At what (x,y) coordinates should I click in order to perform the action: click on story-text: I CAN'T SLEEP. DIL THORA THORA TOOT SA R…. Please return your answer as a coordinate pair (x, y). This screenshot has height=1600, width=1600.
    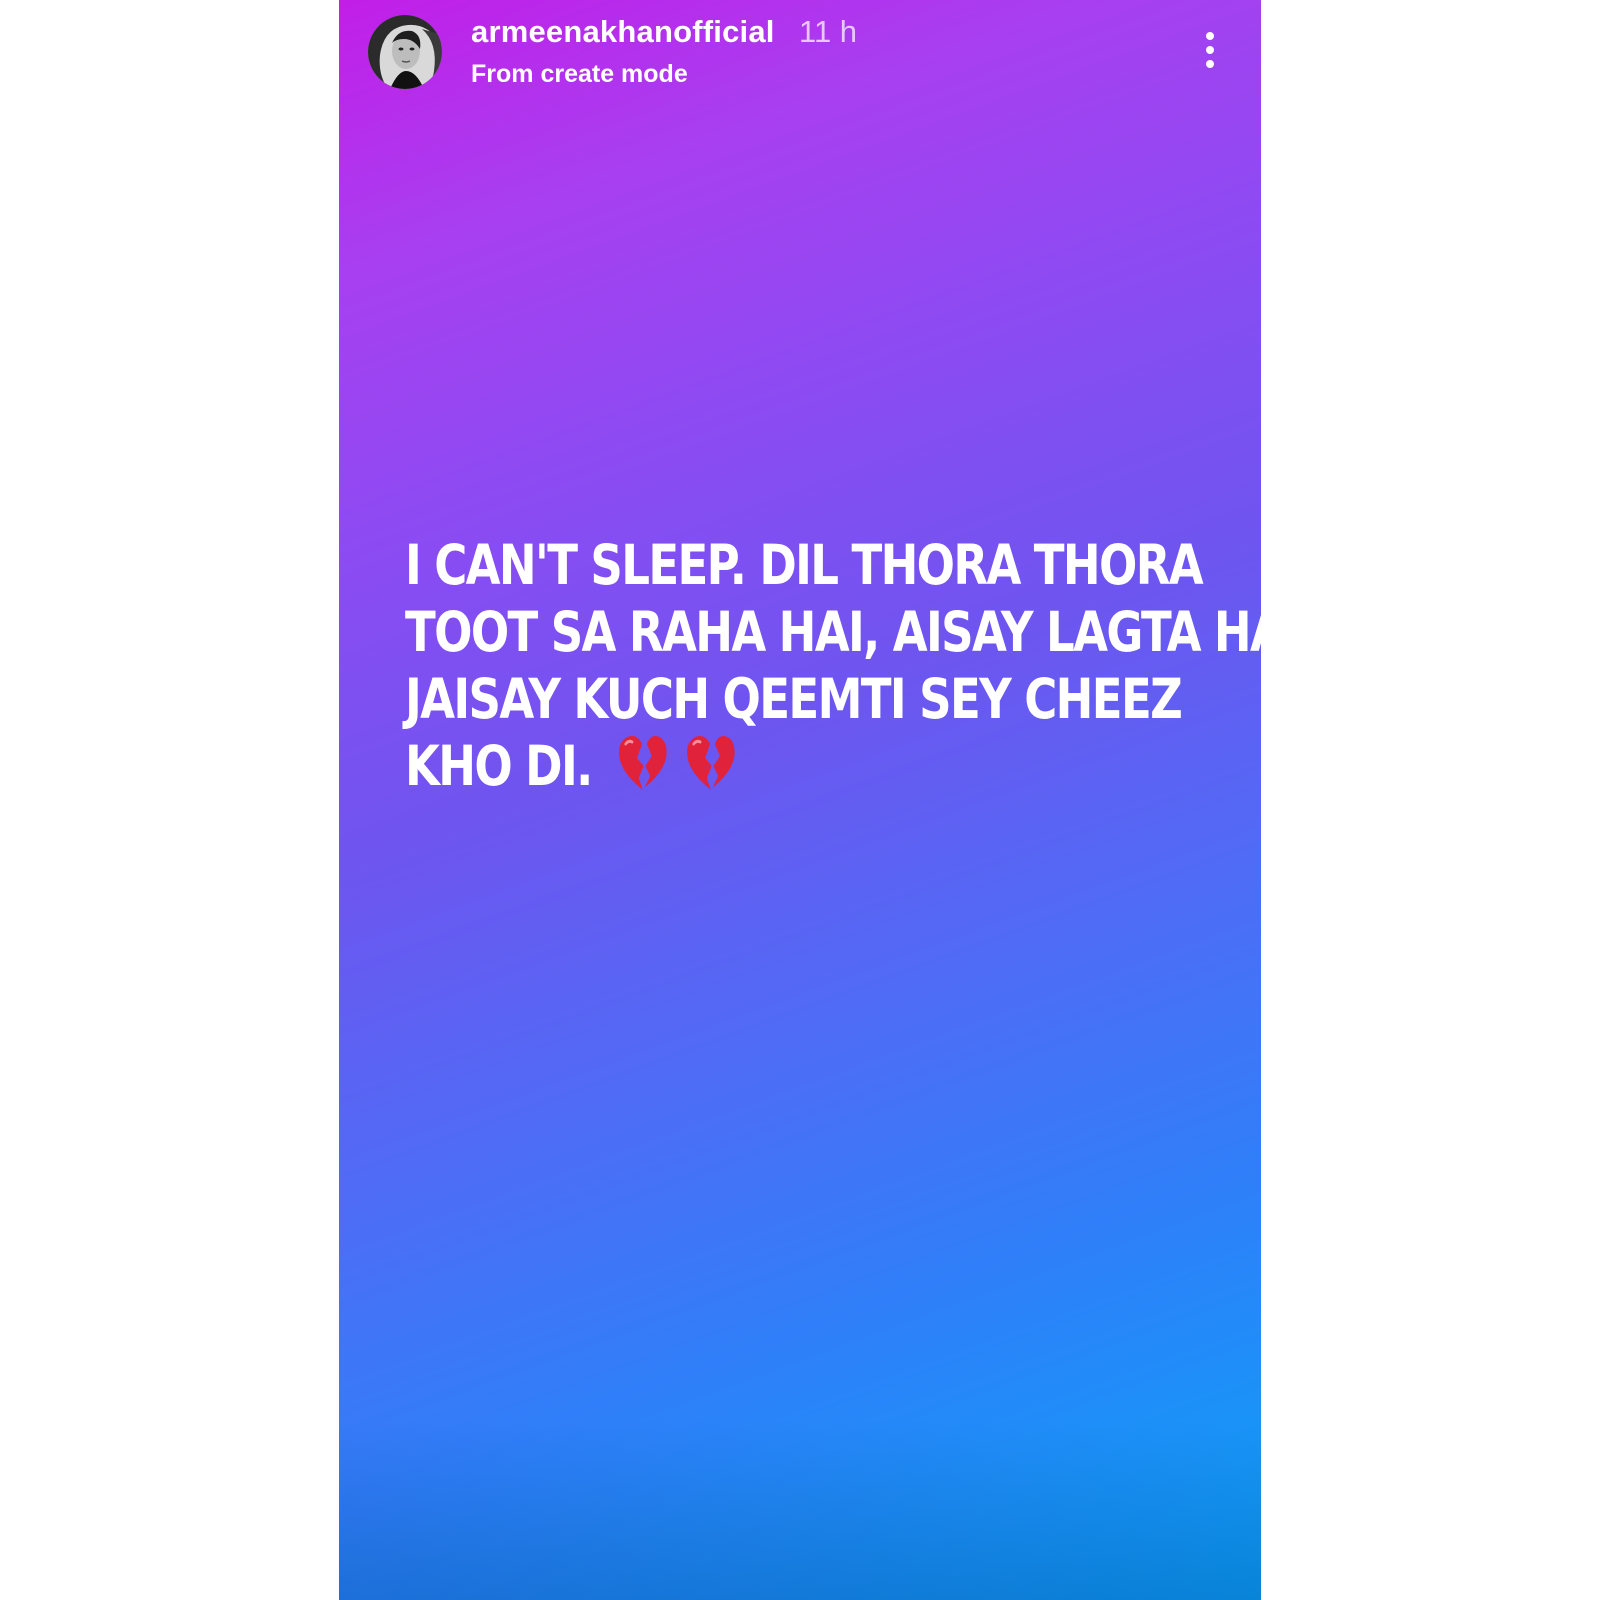
    Looking at the image, I should click on (833, 669).